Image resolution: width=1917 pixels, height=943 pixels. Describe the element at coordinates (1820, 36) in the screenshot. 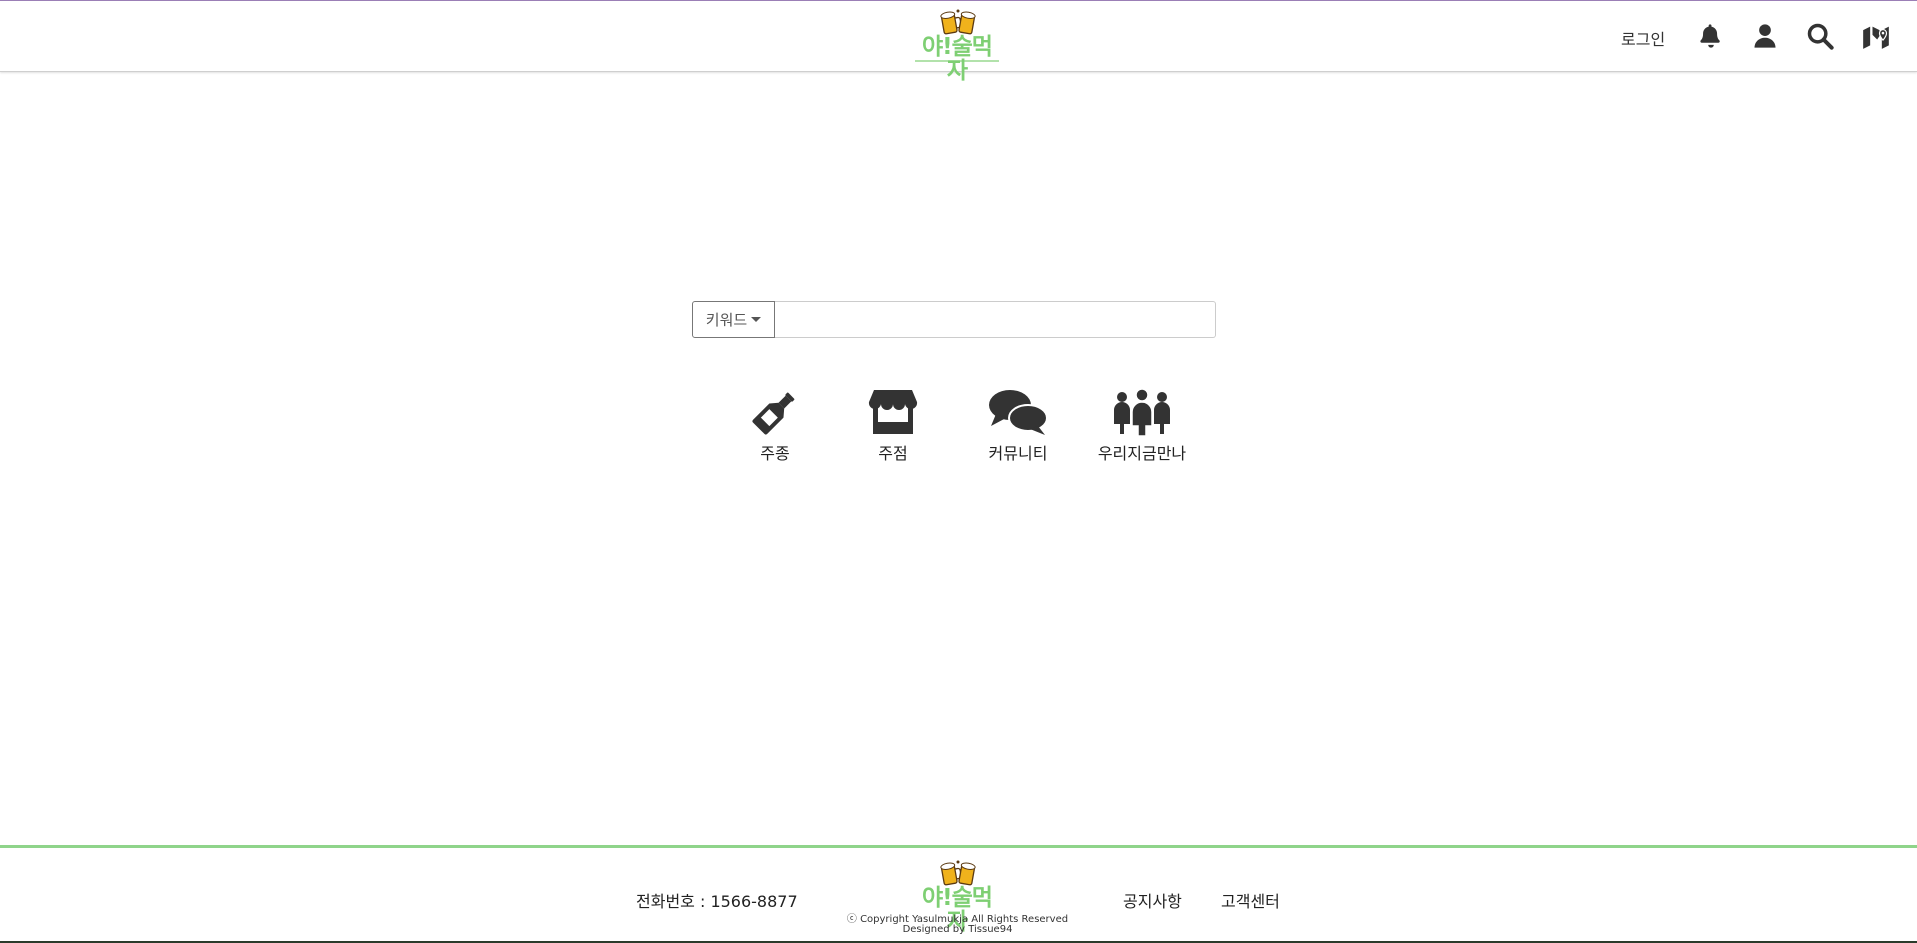

I see `search-icon` at that location.